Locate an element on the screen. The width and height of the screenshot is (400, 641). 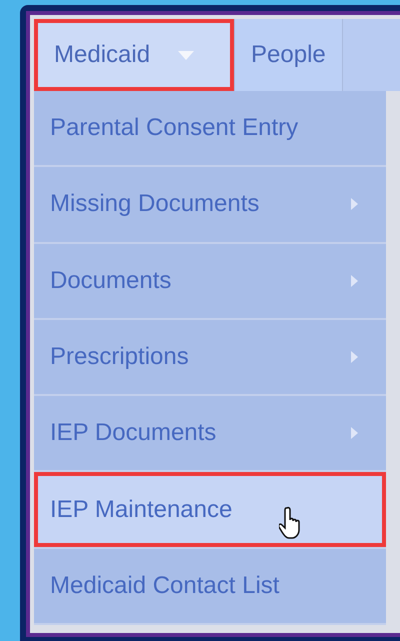
menu-item: Medicaid Contact List is located at coordinates (210, 586).